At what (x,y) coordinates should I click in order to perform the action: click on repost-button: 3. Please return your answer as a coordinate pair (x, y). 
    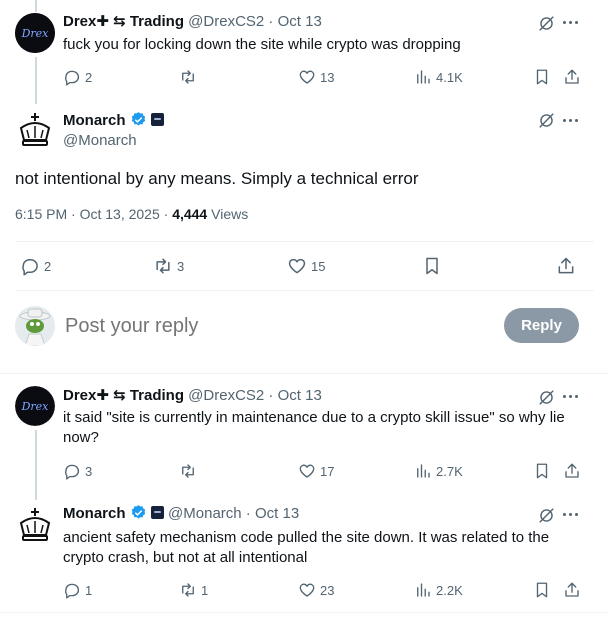
    Looking at the image, I should click on (168, 266).